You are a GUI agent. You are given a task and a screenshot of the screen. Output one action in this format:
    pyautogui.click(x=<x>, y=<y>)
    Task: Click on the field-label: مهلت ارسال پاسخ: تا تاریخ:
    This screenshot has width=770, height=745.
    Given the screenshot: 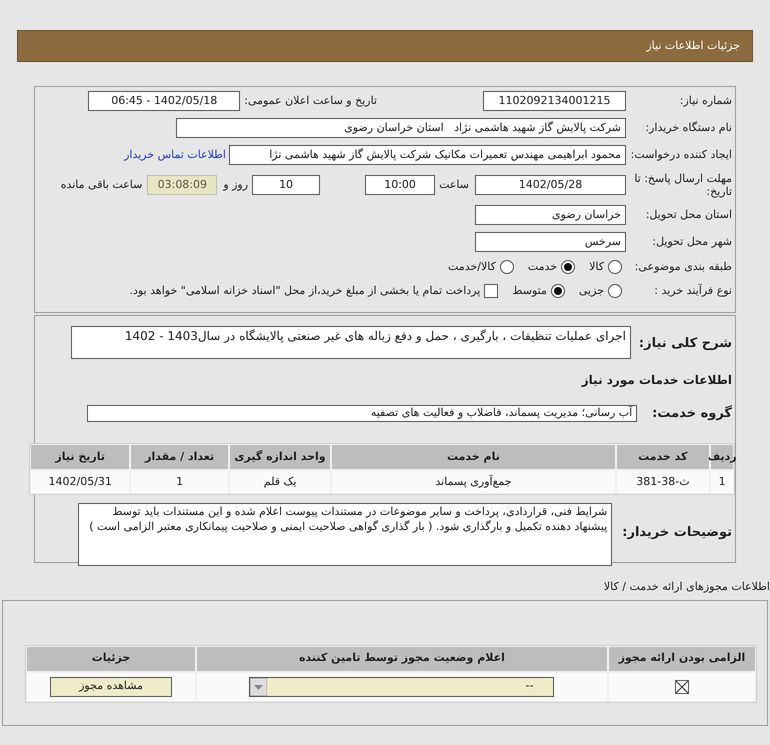 What is the action you would take?
    pyautogui.click(x=682, y=185)
    